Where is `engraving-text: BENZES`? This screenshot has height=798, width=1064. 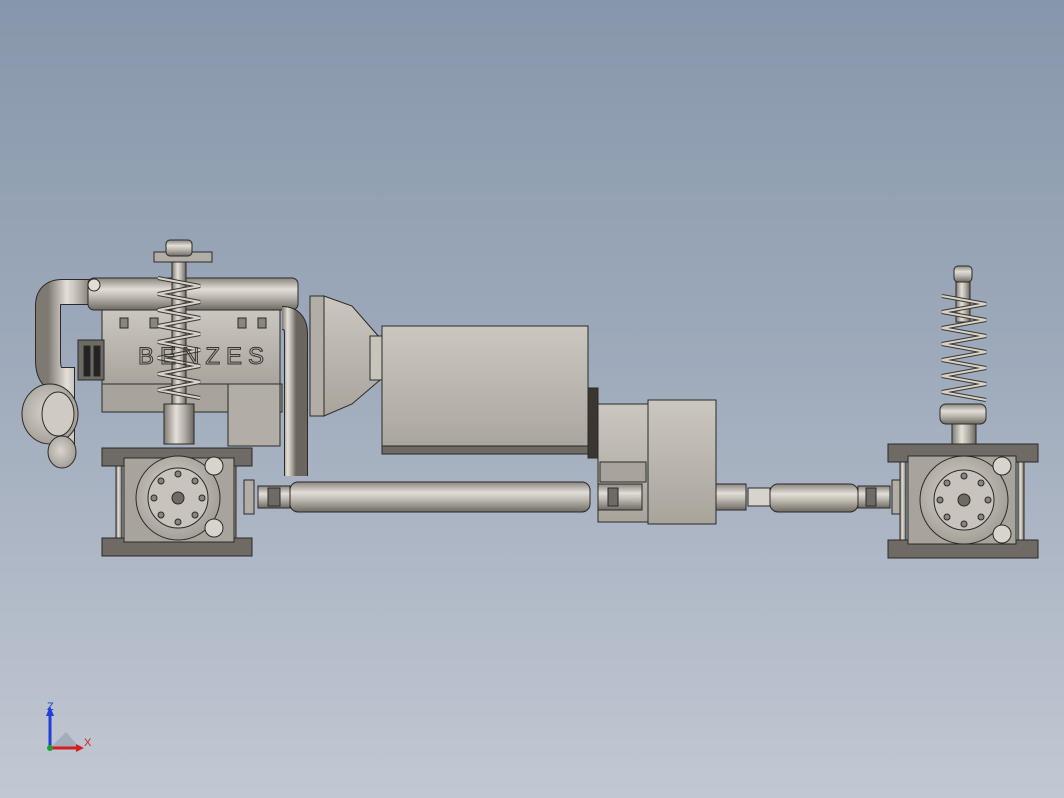 engraving-text: BENZES is located at coordinates (204, 356).